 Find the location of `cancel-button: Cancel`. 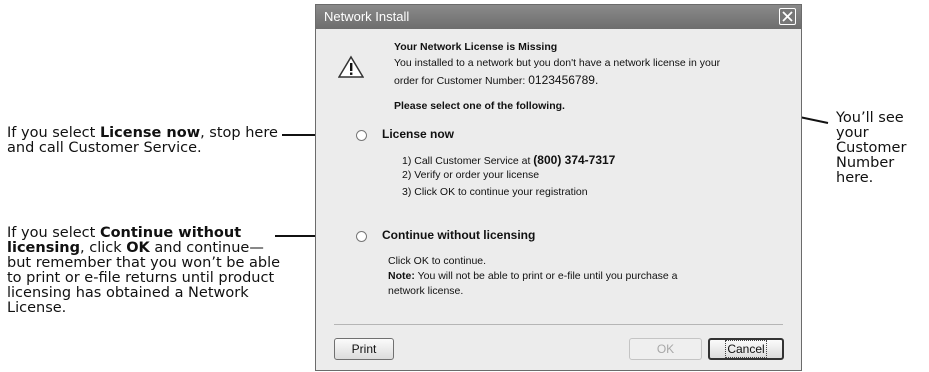

cancel-button: Cancel is located at coordinates (746, 349).